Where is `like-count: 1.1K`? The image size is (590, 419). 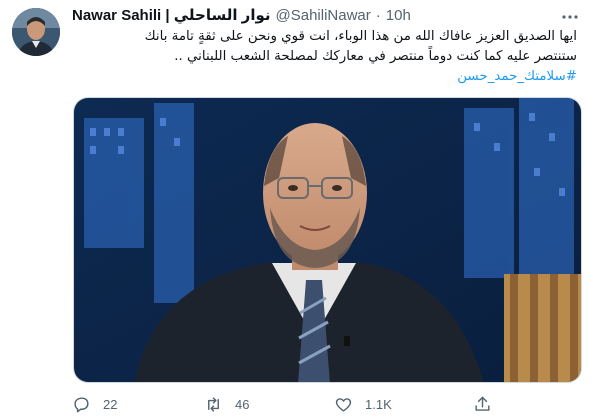
like-count: 1.1K is located at coordinates (378, 404).